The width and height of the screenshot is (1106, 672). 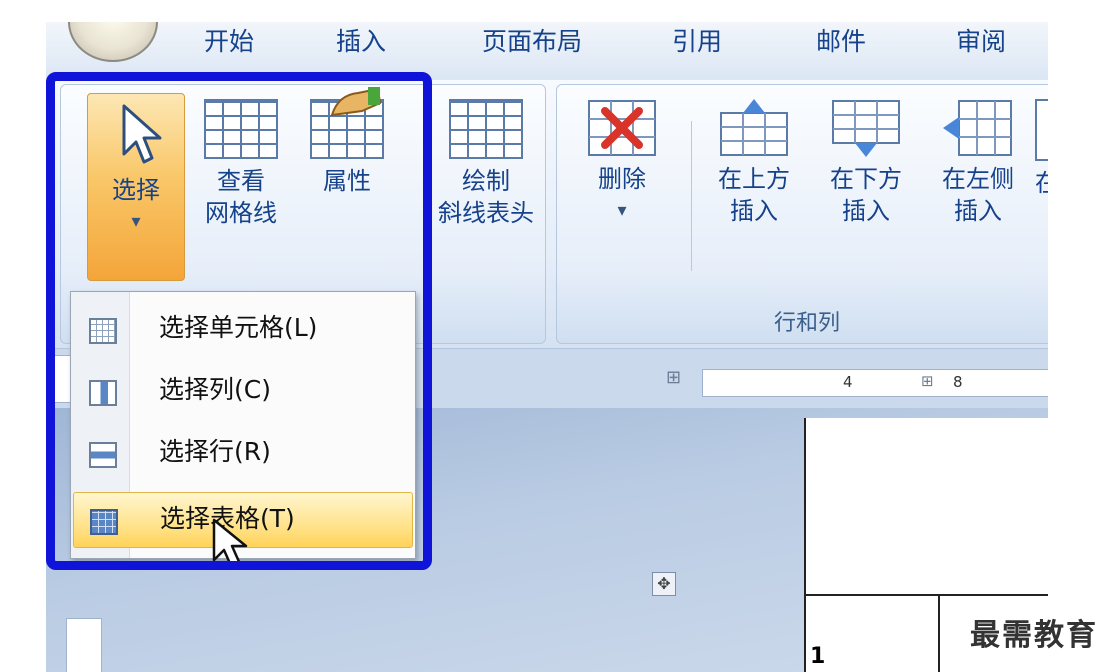 What do you see at coordinates (674, 377) in the screenshot?
I see `table-marker-icon: ⊞` at bounding box center [674, 377].